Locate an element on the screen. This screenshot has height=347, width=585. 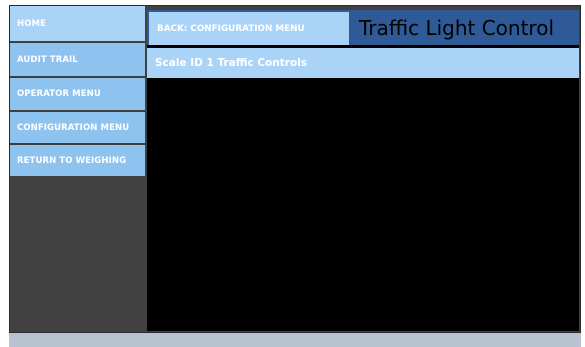
sidebar-item-operator-menu: OPERATOR MENU is located at coordinates (77, 95).